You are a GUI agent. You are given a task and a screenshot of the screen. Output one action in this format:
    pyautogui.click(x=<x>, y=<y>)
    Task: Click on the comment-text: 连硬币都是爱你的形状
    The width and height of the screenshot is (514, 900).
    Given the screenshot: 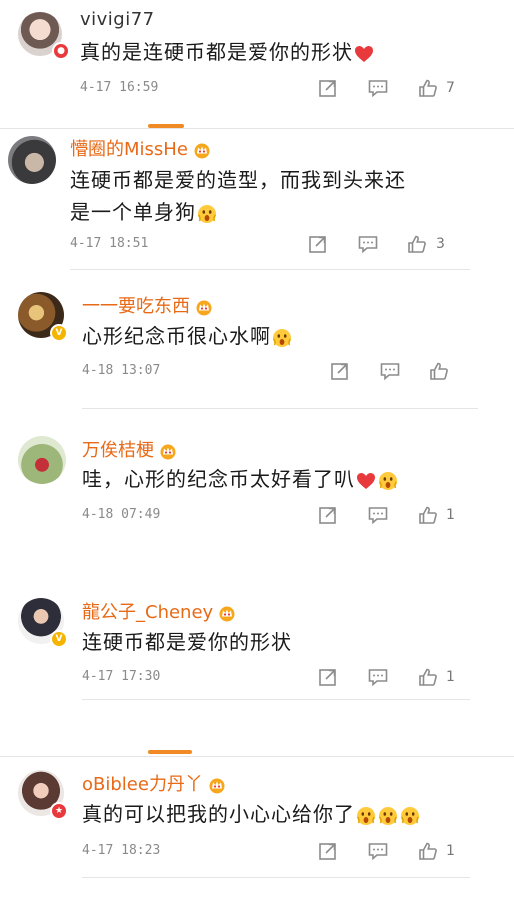 What is the action you would take?
    pyautogui.click(x=187, y=642)
    